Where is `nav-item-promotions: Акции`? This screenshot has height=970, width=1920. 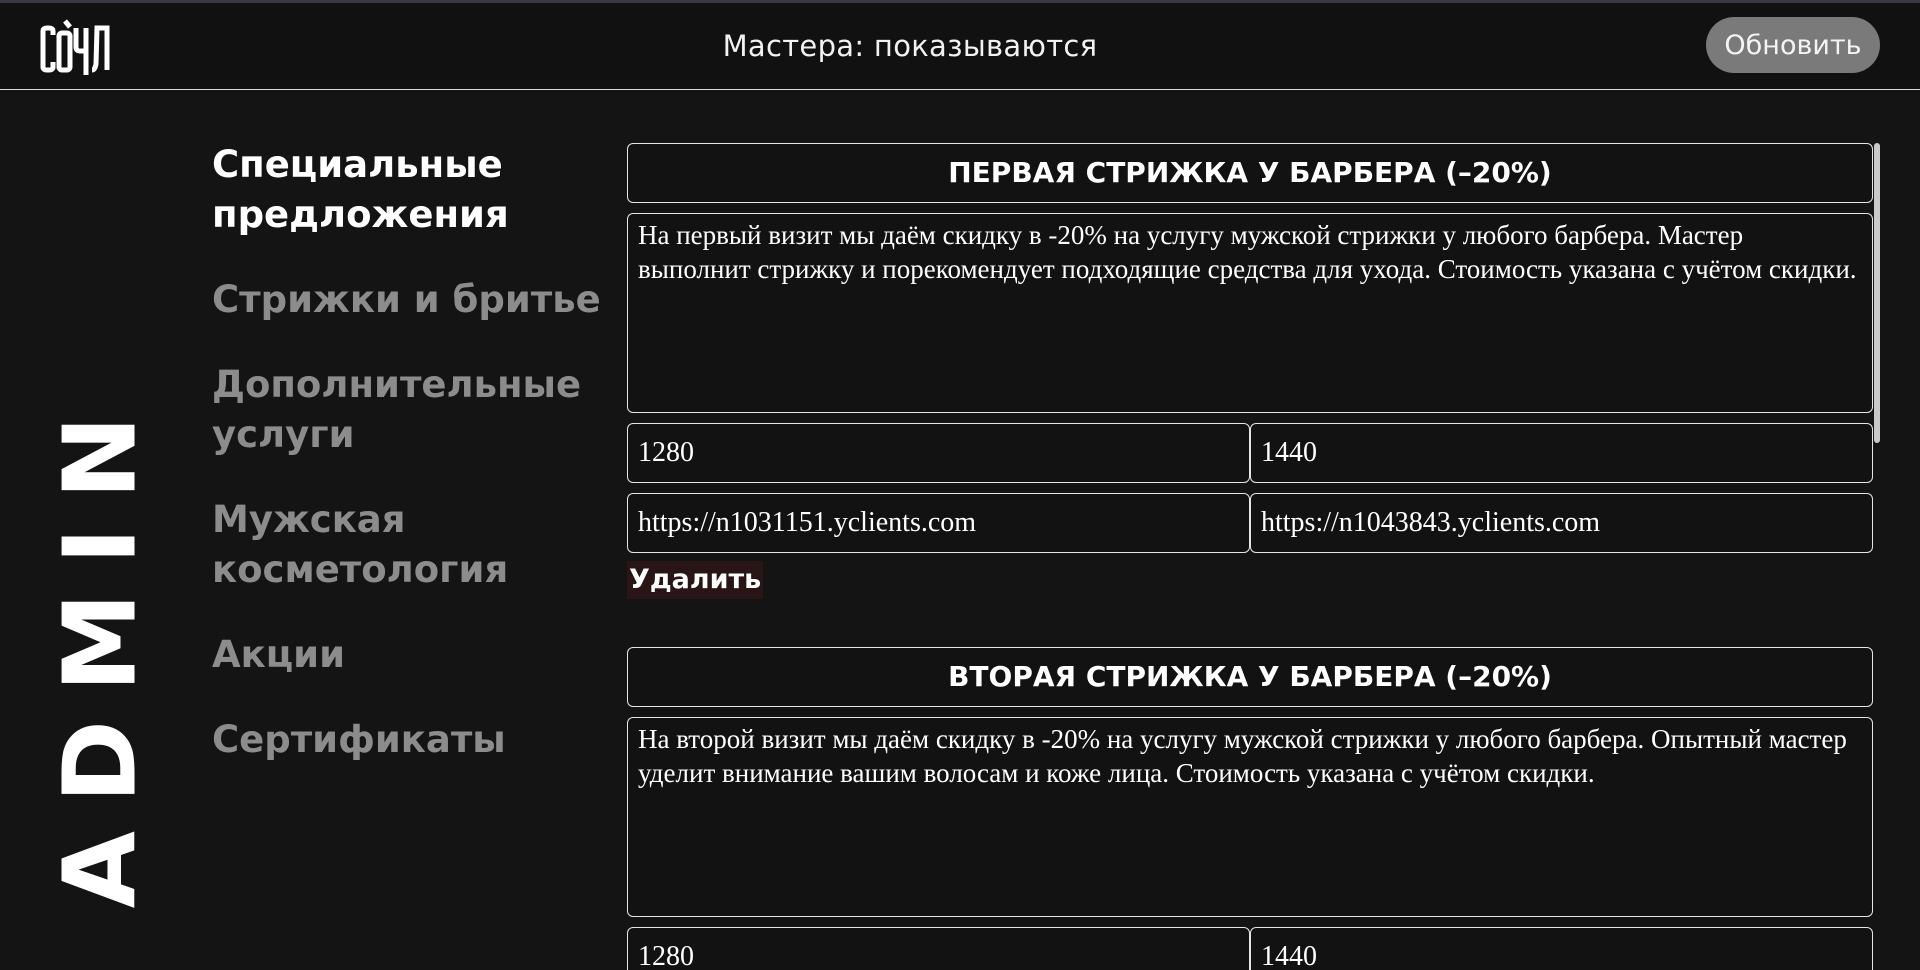 nav-item-promotions: Акции is located at coordinates (412, 655).